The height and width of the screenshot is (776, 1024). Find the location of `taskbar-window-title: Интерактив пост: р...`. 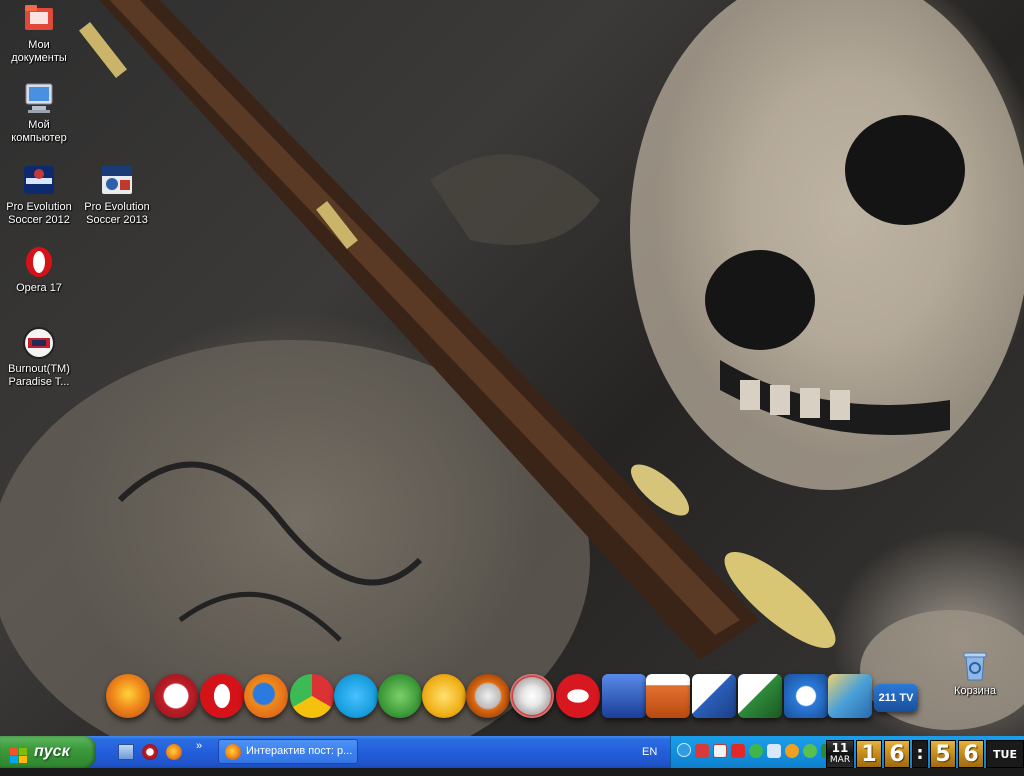

taskbar-window-title: Интерактив пост: р... is located at coordinates (299, 751).